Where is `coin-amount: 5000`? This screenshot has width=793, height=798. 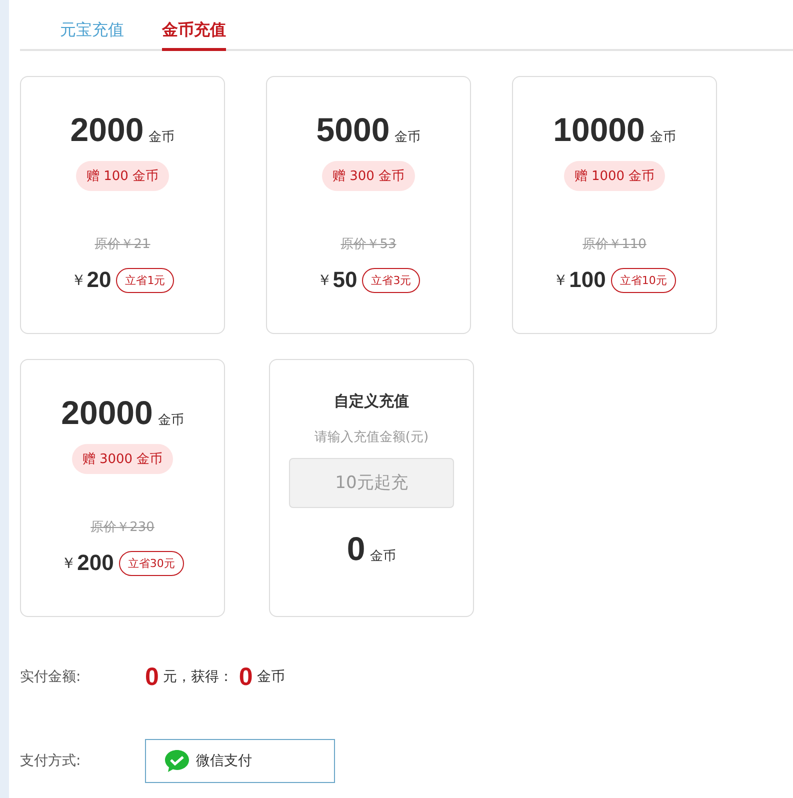 coin-amount: 5000 is located at coordinates (353, 130).